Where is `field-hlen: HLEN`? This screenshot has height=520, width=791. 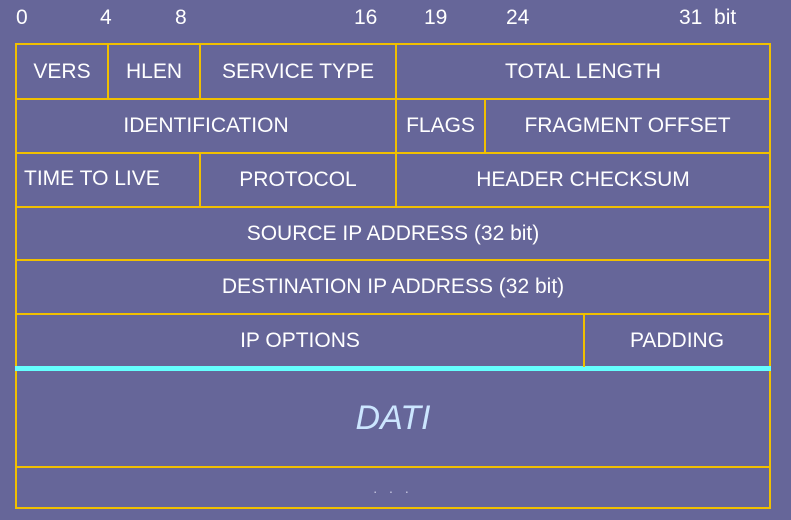 field-hlen: HLEN is located at coordinates (154, 71).